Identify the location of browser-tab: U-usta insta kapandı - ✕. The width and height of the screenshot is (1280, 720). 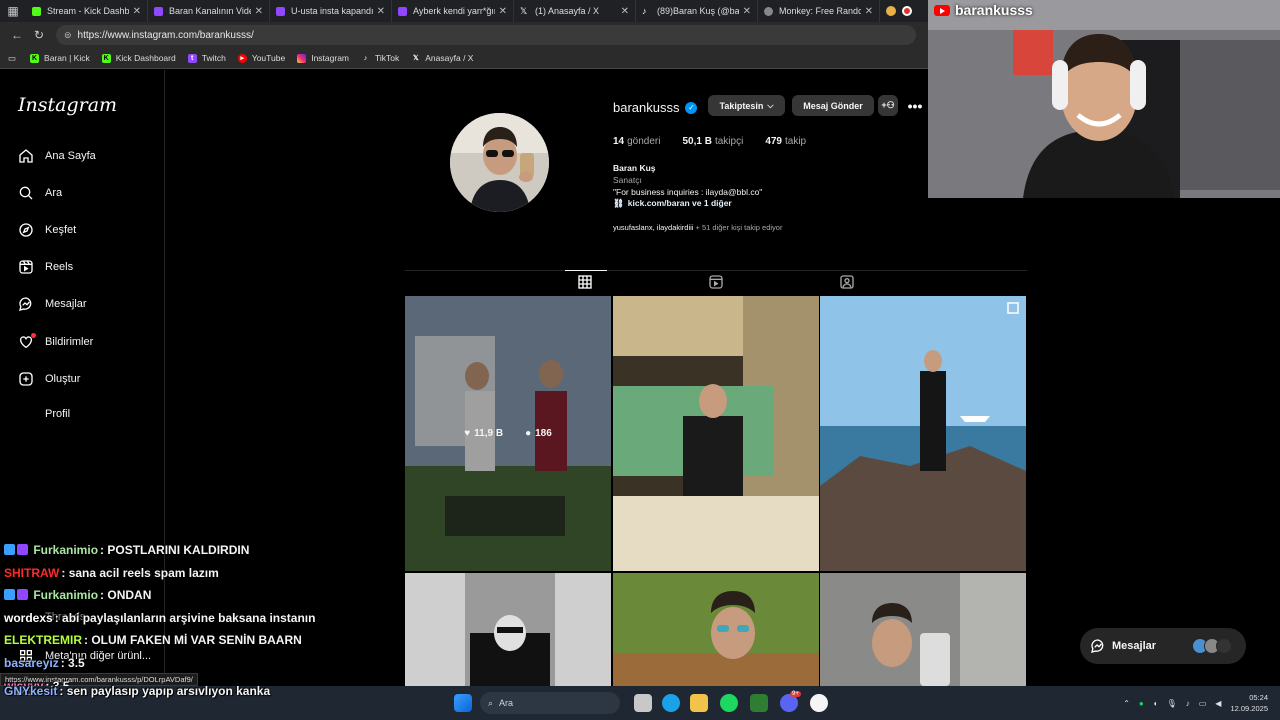
(331, 11).